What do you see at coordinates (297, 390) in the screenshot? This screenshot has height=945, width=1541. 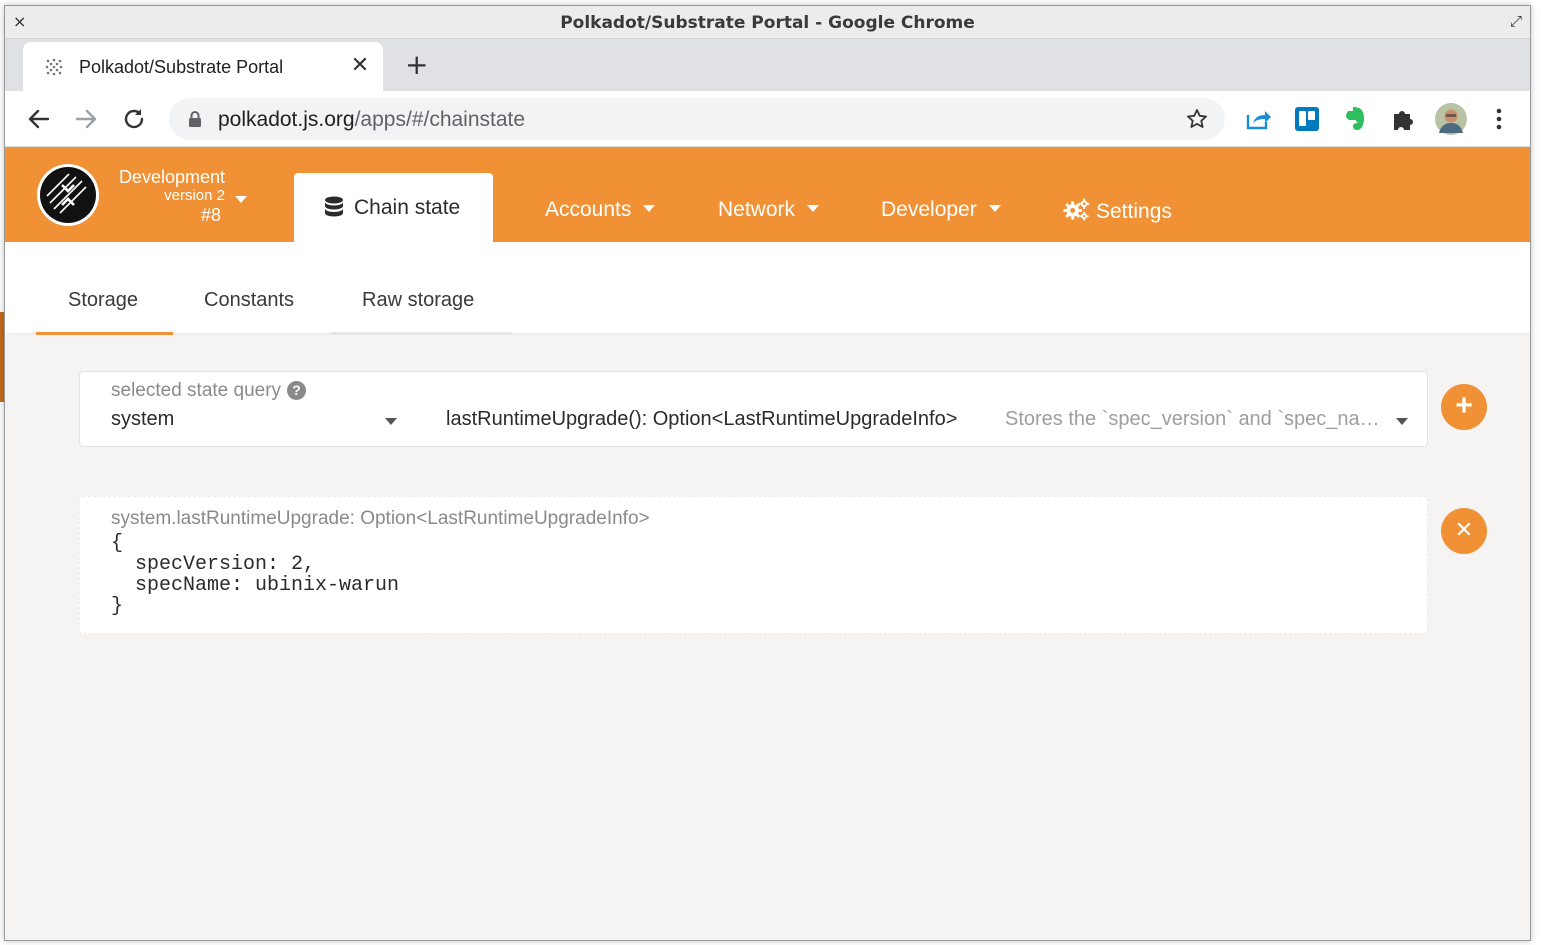 I see `help-icon: ?` at bounding box center [297, 390].